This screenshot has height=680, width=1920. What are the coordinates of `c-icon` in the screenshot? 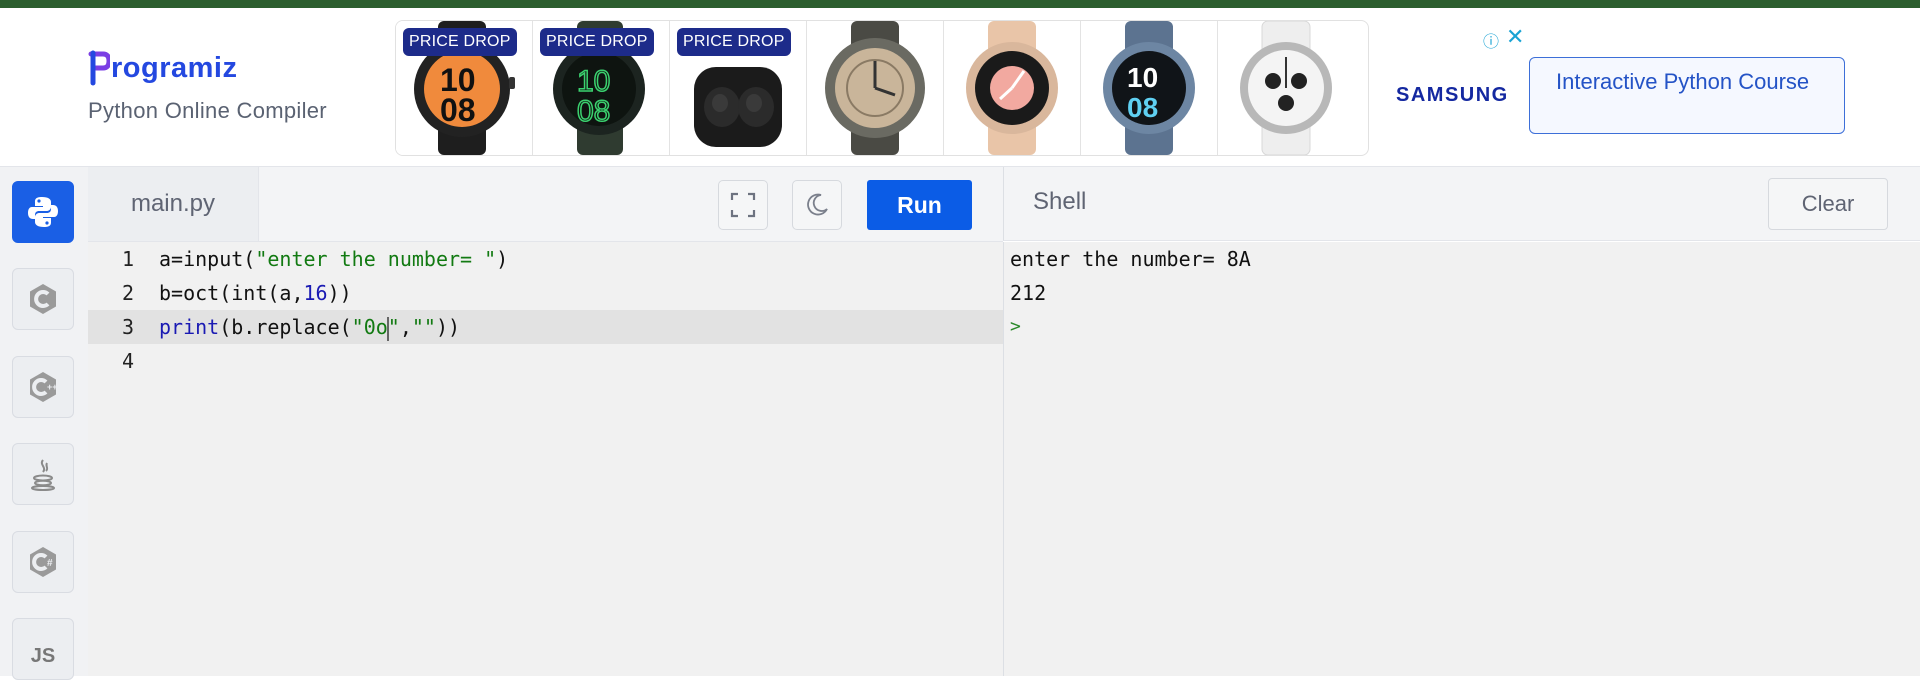 It's located at (43, 299).